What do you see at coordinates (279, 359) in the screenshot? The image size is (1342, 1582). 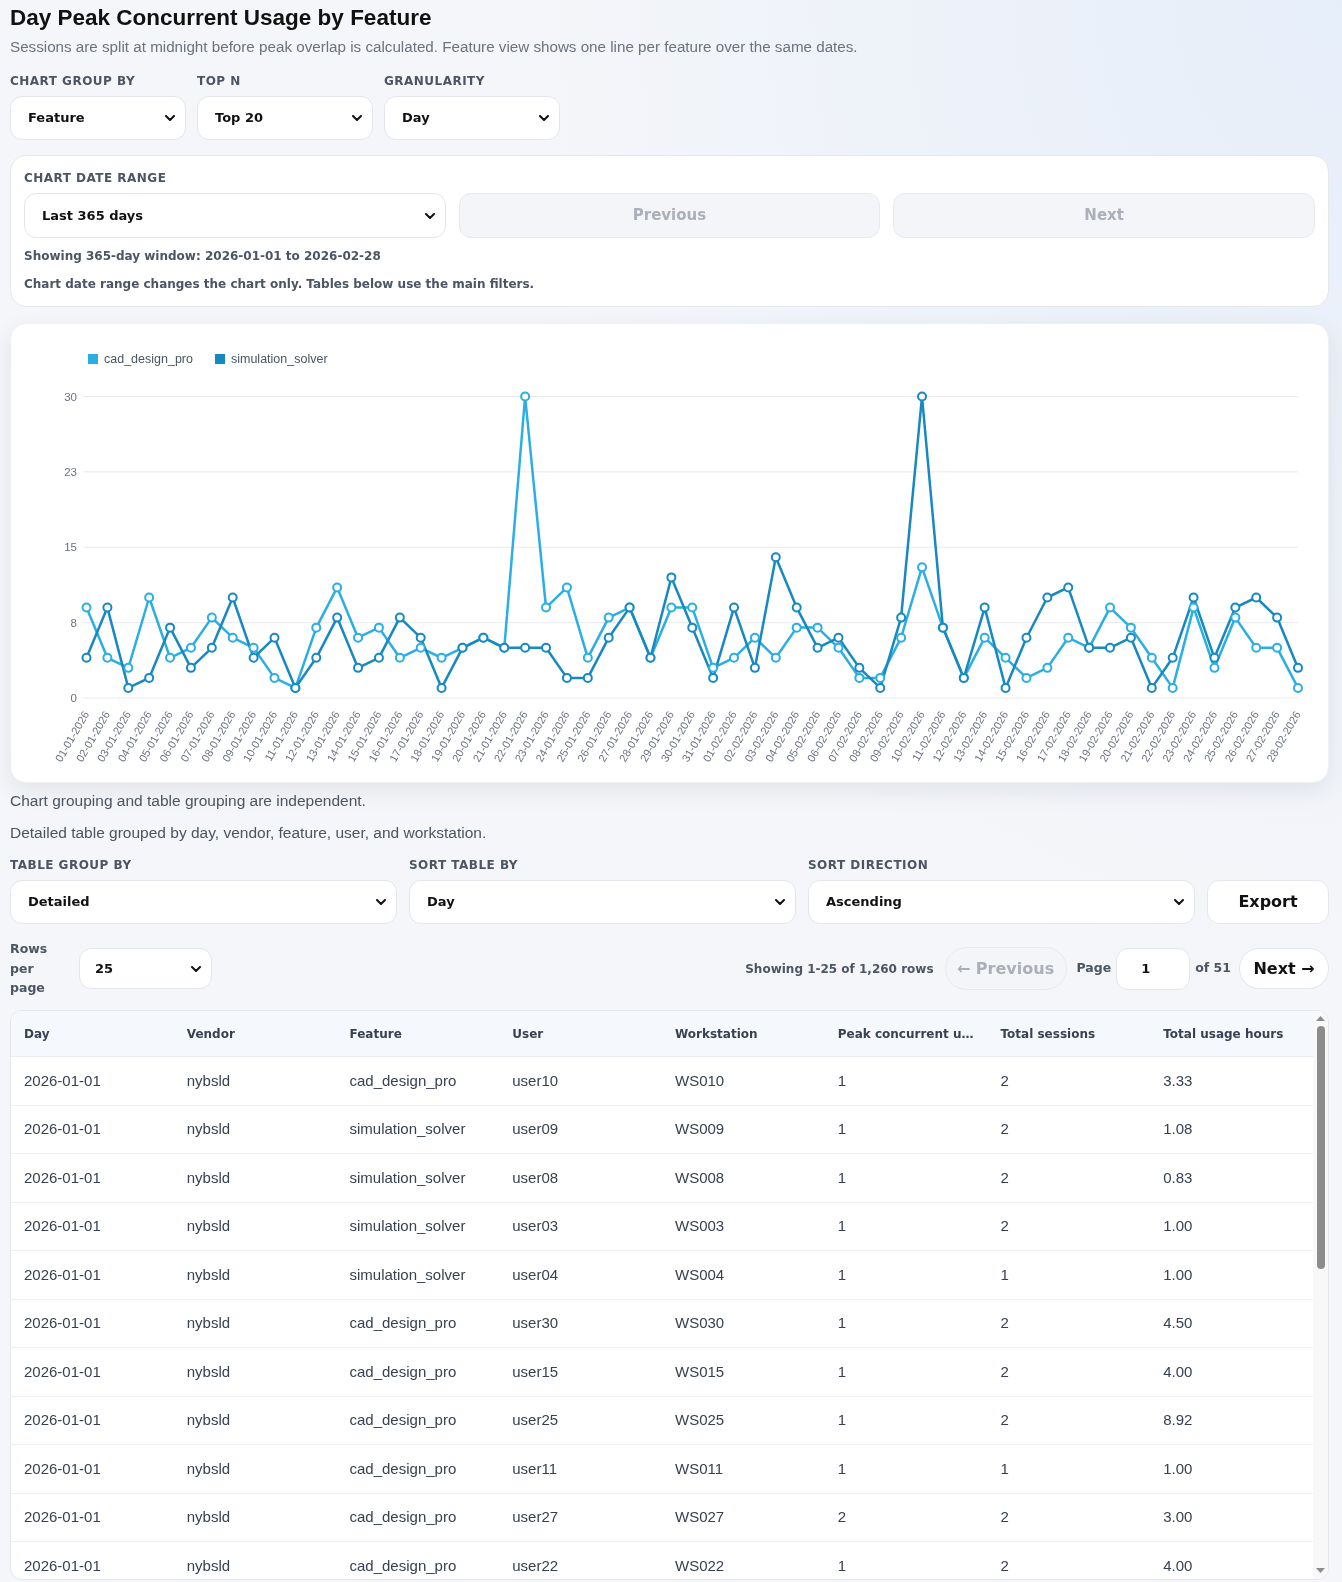 I see `legend-label: simulation_solver` at bounding box center [279, 359].